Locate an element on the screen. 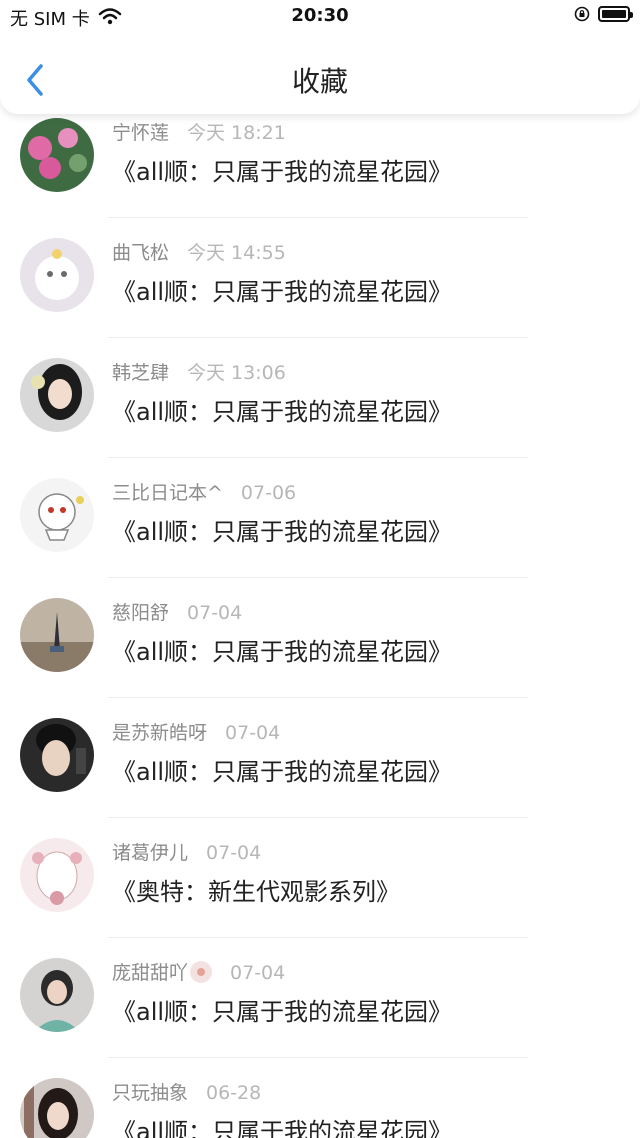  item-meta: 是苏新皓呀 07-04 is located at coordinates (196, 731).